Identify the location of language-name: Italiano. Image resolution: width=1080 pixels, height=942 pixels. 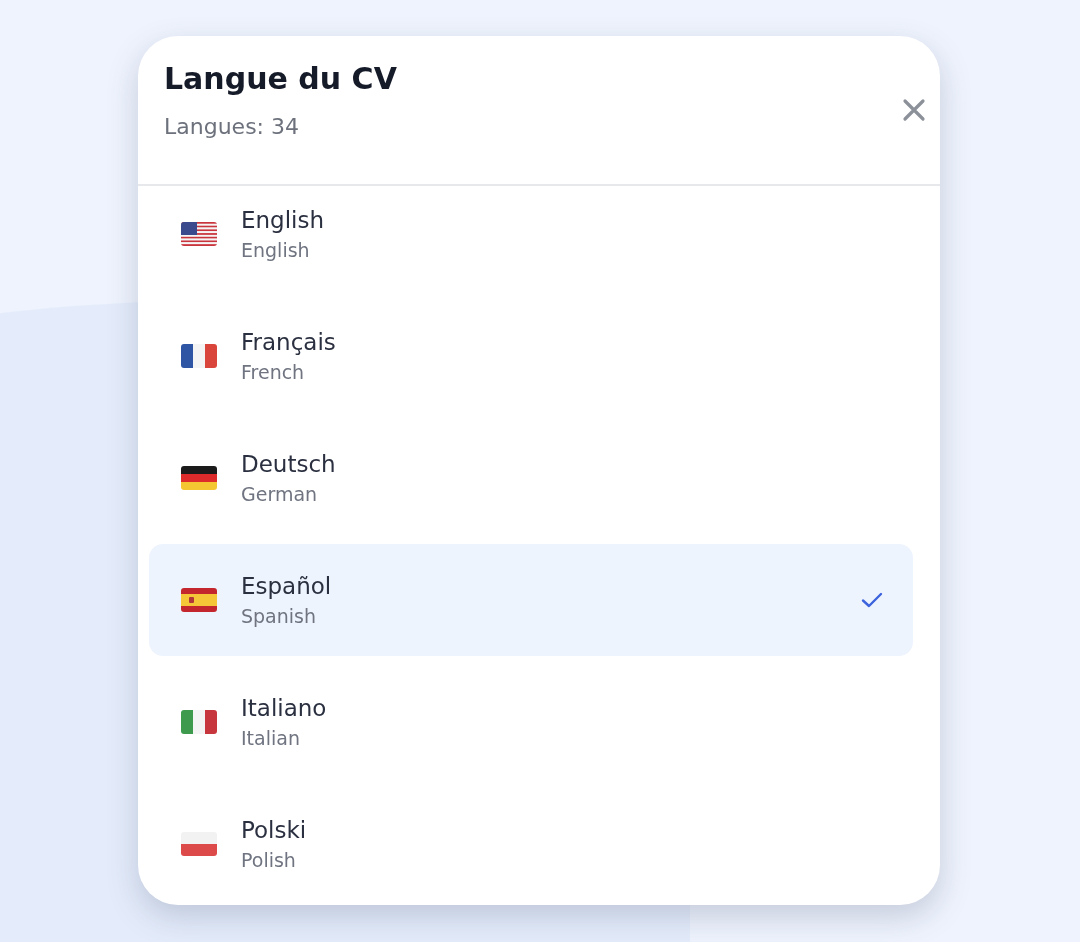
(284, 708).